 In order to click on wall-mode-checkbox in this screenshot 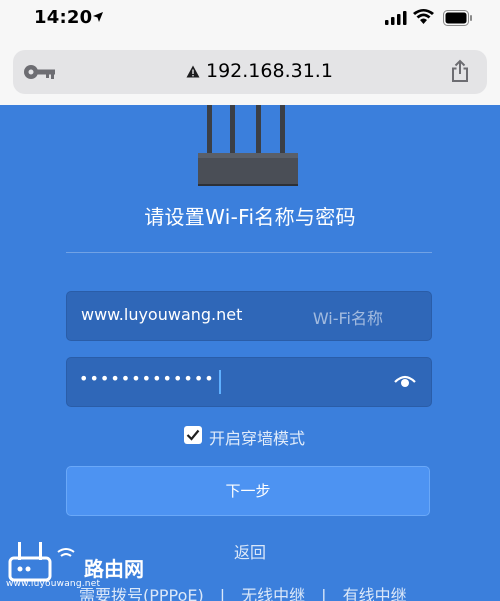, I will do `click(193, 435)`.